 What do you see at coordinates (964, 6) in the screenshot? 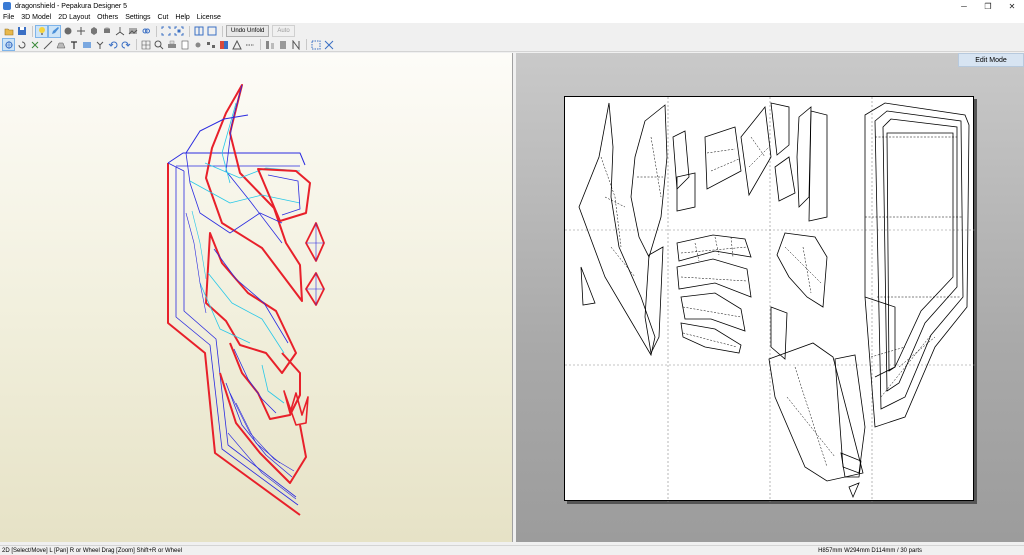
I see `minimize-button: ─` at bounding box center [964, 6].